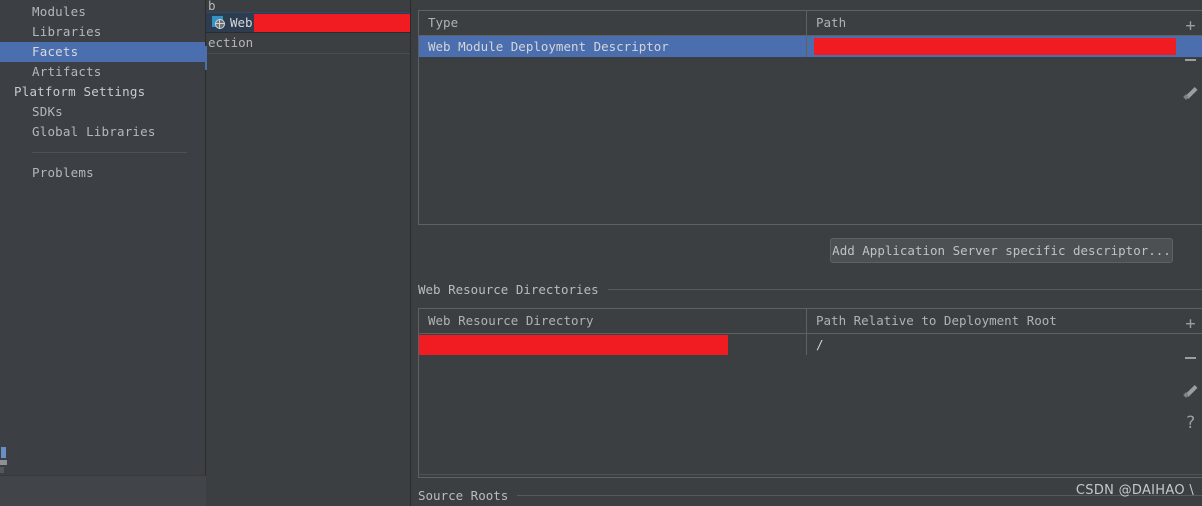 The image size is (1202, 506). Describe the element at coordinates (904, 289) in the screenshot. I see `section-divider-line` at that location.